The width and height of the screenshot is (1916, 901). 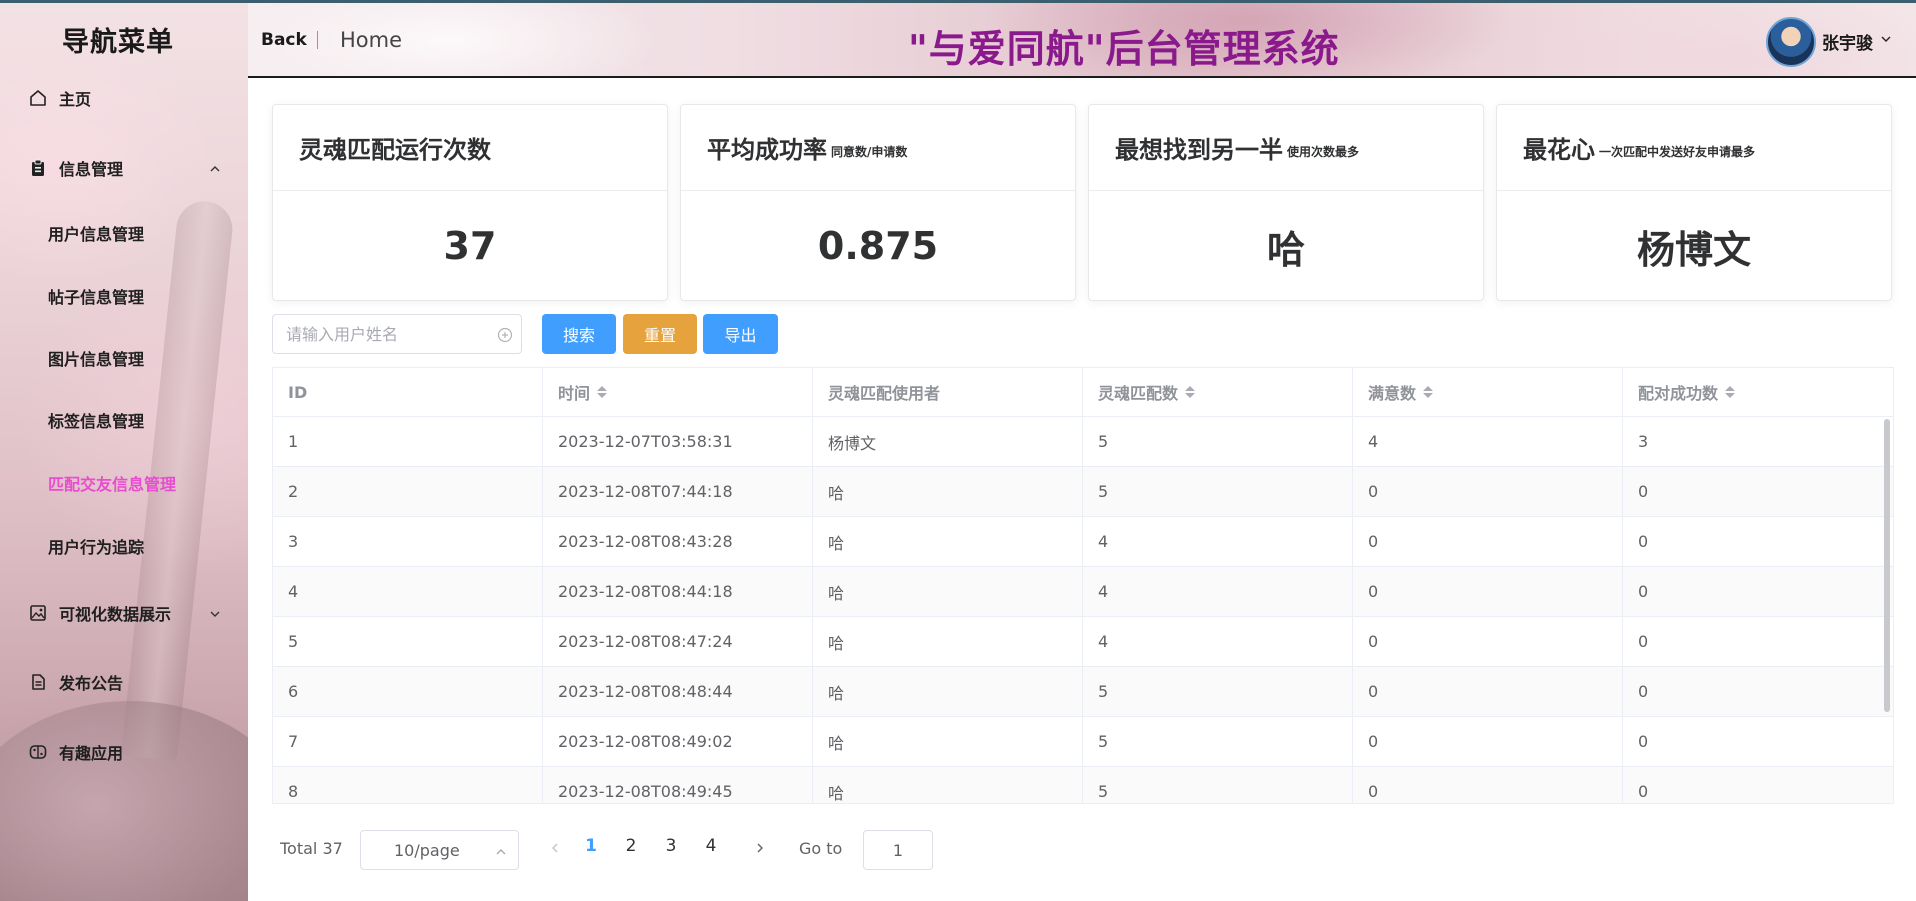 What do you see at coordinates (1323, 152) in the screenshot?
I see `card-subtitle: 使用次数最多` at bounding box center [1323, 152].